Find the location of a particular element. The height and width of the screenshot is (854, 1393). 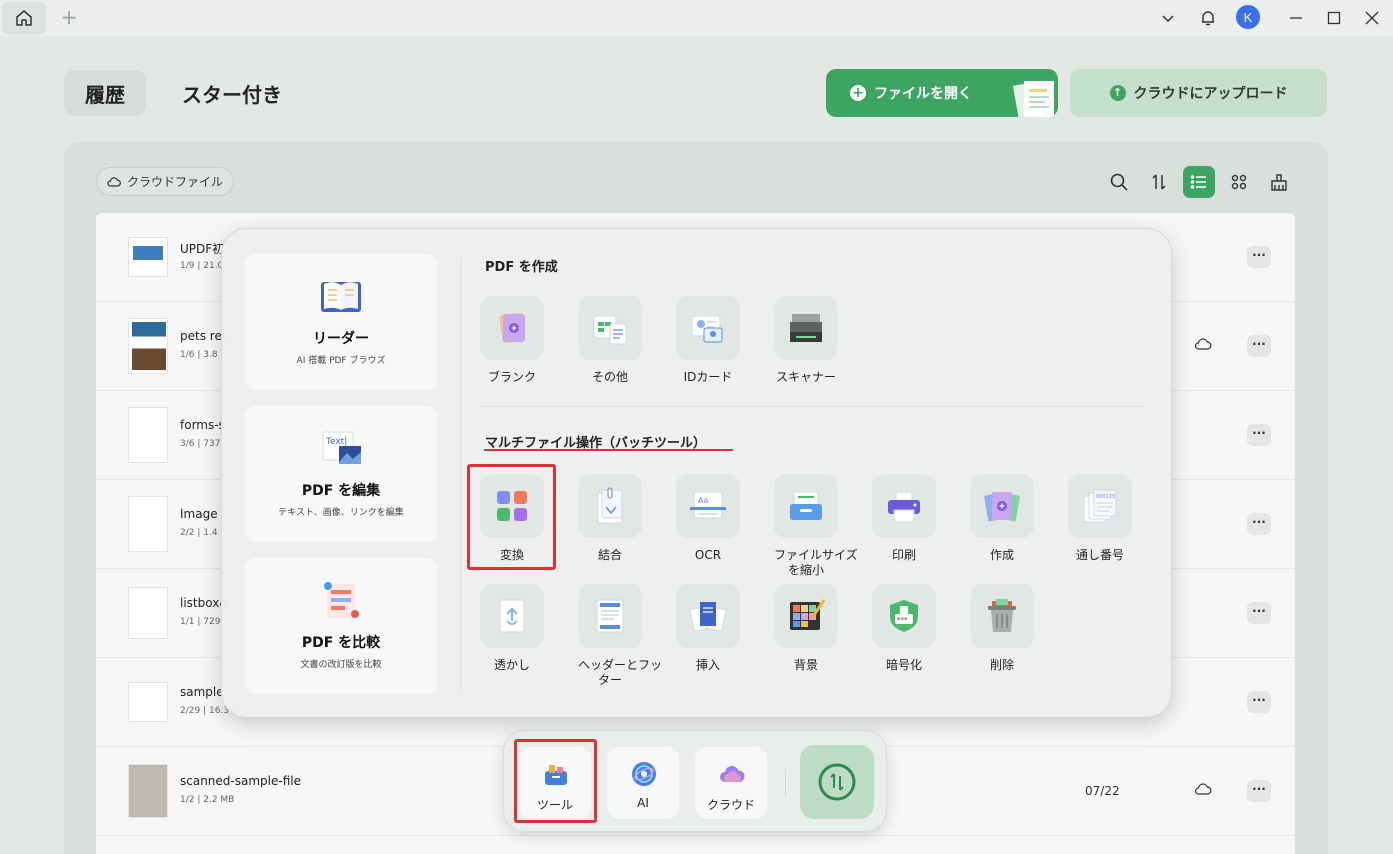

list-view-icon is located at coordinates (1199, 182).